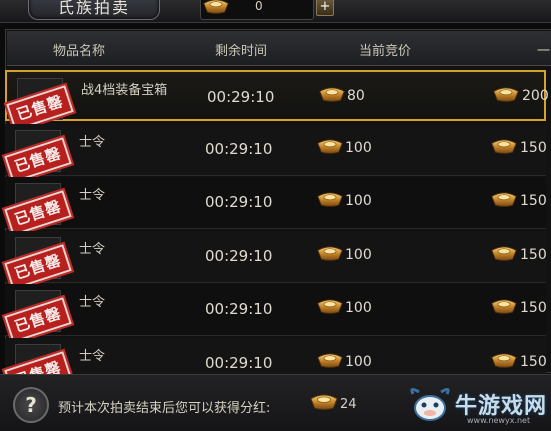 The width and height of the screenshot is (551, 431). What do you see at coordinates (241, 51) in the screenshot?
I see `header-time-left: 剩余时间` at bounding box center [241, 51].